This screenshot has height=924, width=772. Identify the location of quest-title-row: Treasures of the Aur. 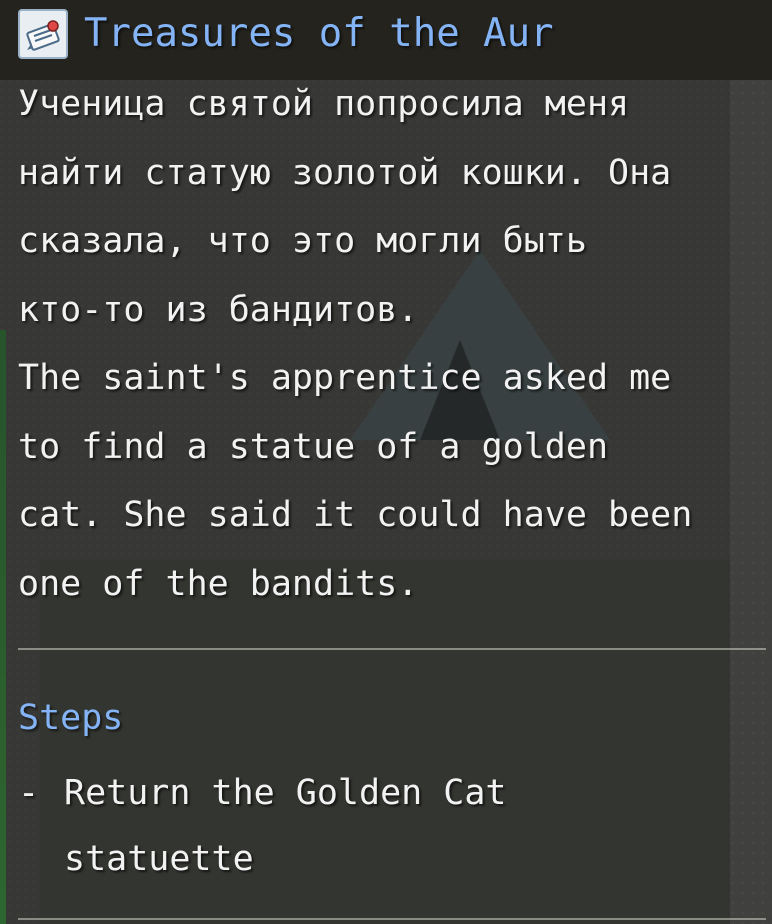
(286, 34).